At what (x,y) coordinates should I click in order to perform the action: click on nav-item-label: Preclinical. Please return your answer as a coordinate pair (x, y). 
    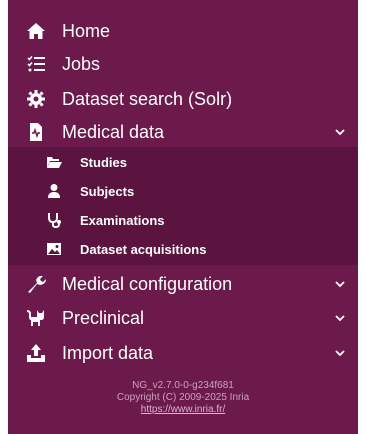
    Looking at the image, I should click on (103, 317).